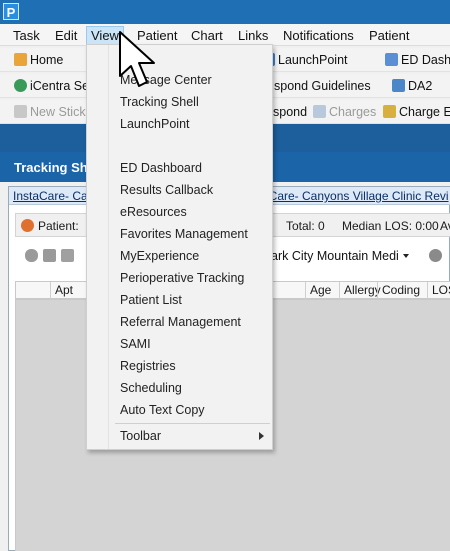 The height and width of the screenshot is (551, 450). I want to click on view-menu-item-favorites-management: Favorites Management, so click(190, 234).